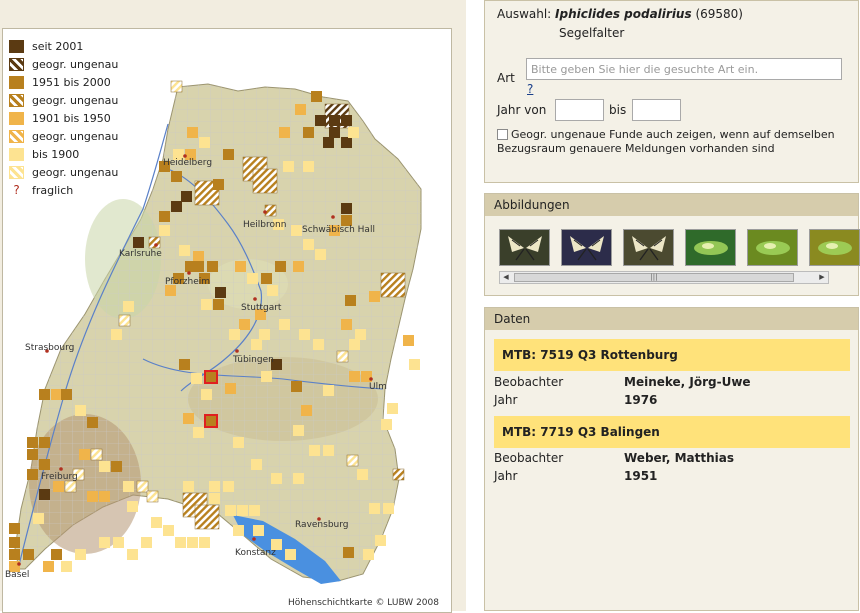 The image size is (860, 613). I want to click on help-link: ?, so click(530, 89).